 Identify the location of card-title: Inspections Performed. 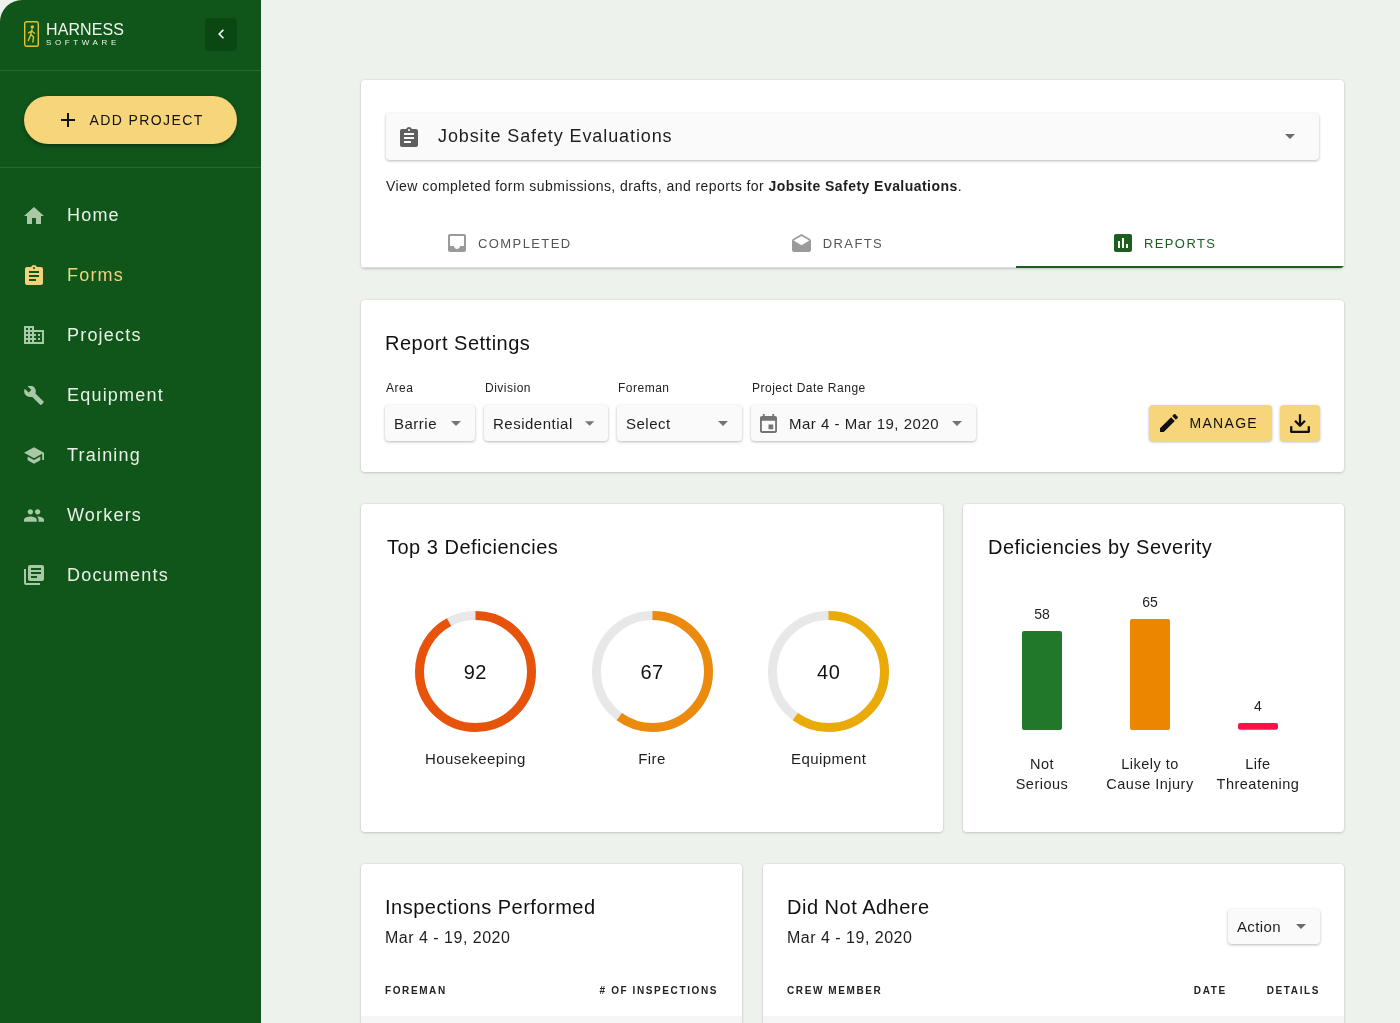
(491, 907).